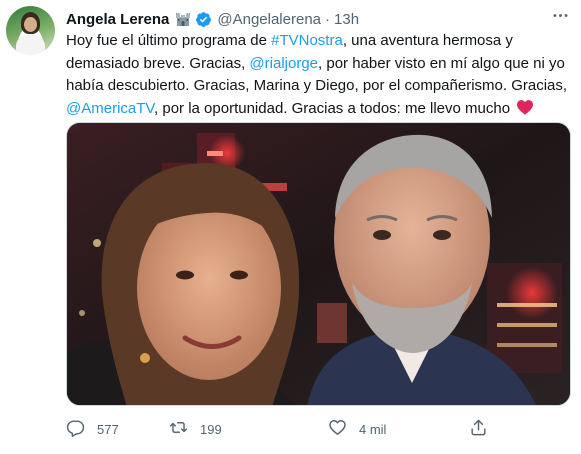  Describe the element at coordinates (281, 429) in the screenshot. I see `tweet-actions: 577 199 4 mil` at that location.